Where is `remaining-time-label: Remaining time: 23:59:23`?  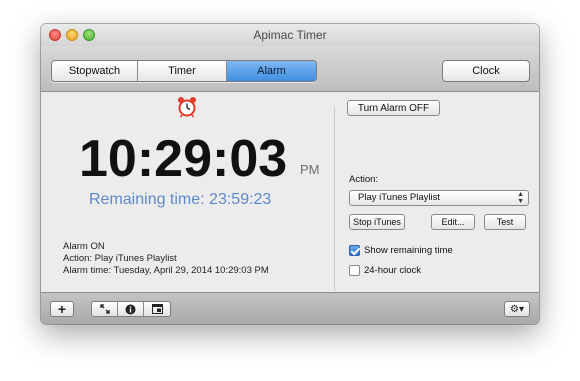 remaining-time-label: Remaining time: 23:59:23 is located at coordinates (180, 199).